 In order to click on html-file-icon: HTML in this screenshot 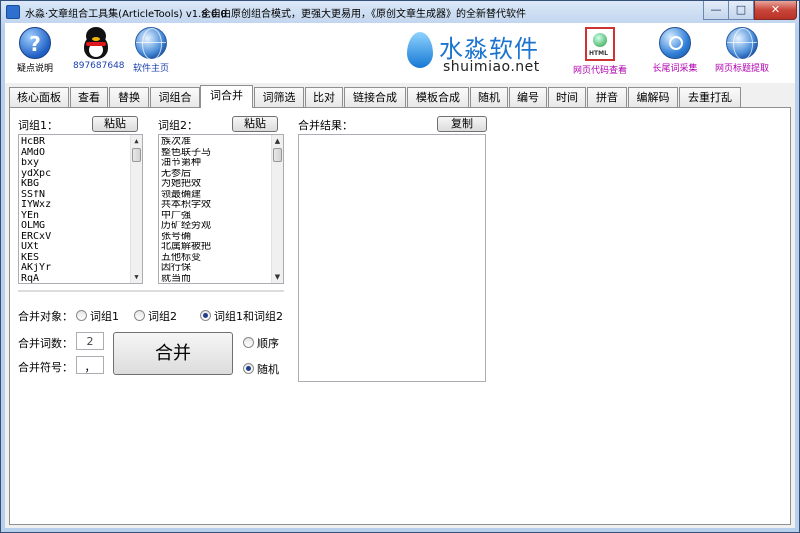, I will do `click(600, 44)`.